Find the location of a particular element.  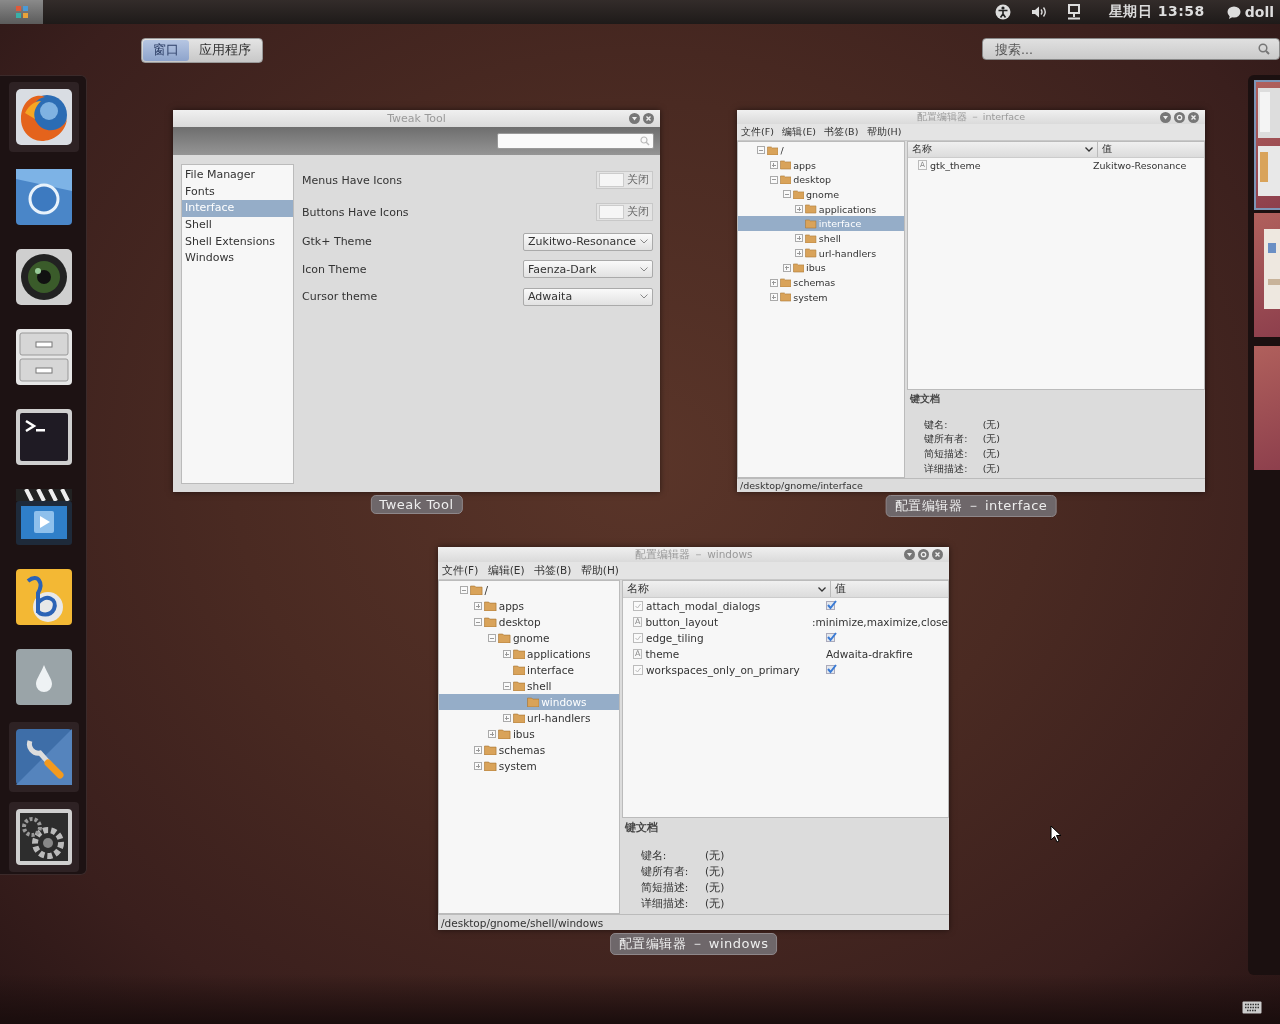

chevron-icon is located at coordinates (644, 269).